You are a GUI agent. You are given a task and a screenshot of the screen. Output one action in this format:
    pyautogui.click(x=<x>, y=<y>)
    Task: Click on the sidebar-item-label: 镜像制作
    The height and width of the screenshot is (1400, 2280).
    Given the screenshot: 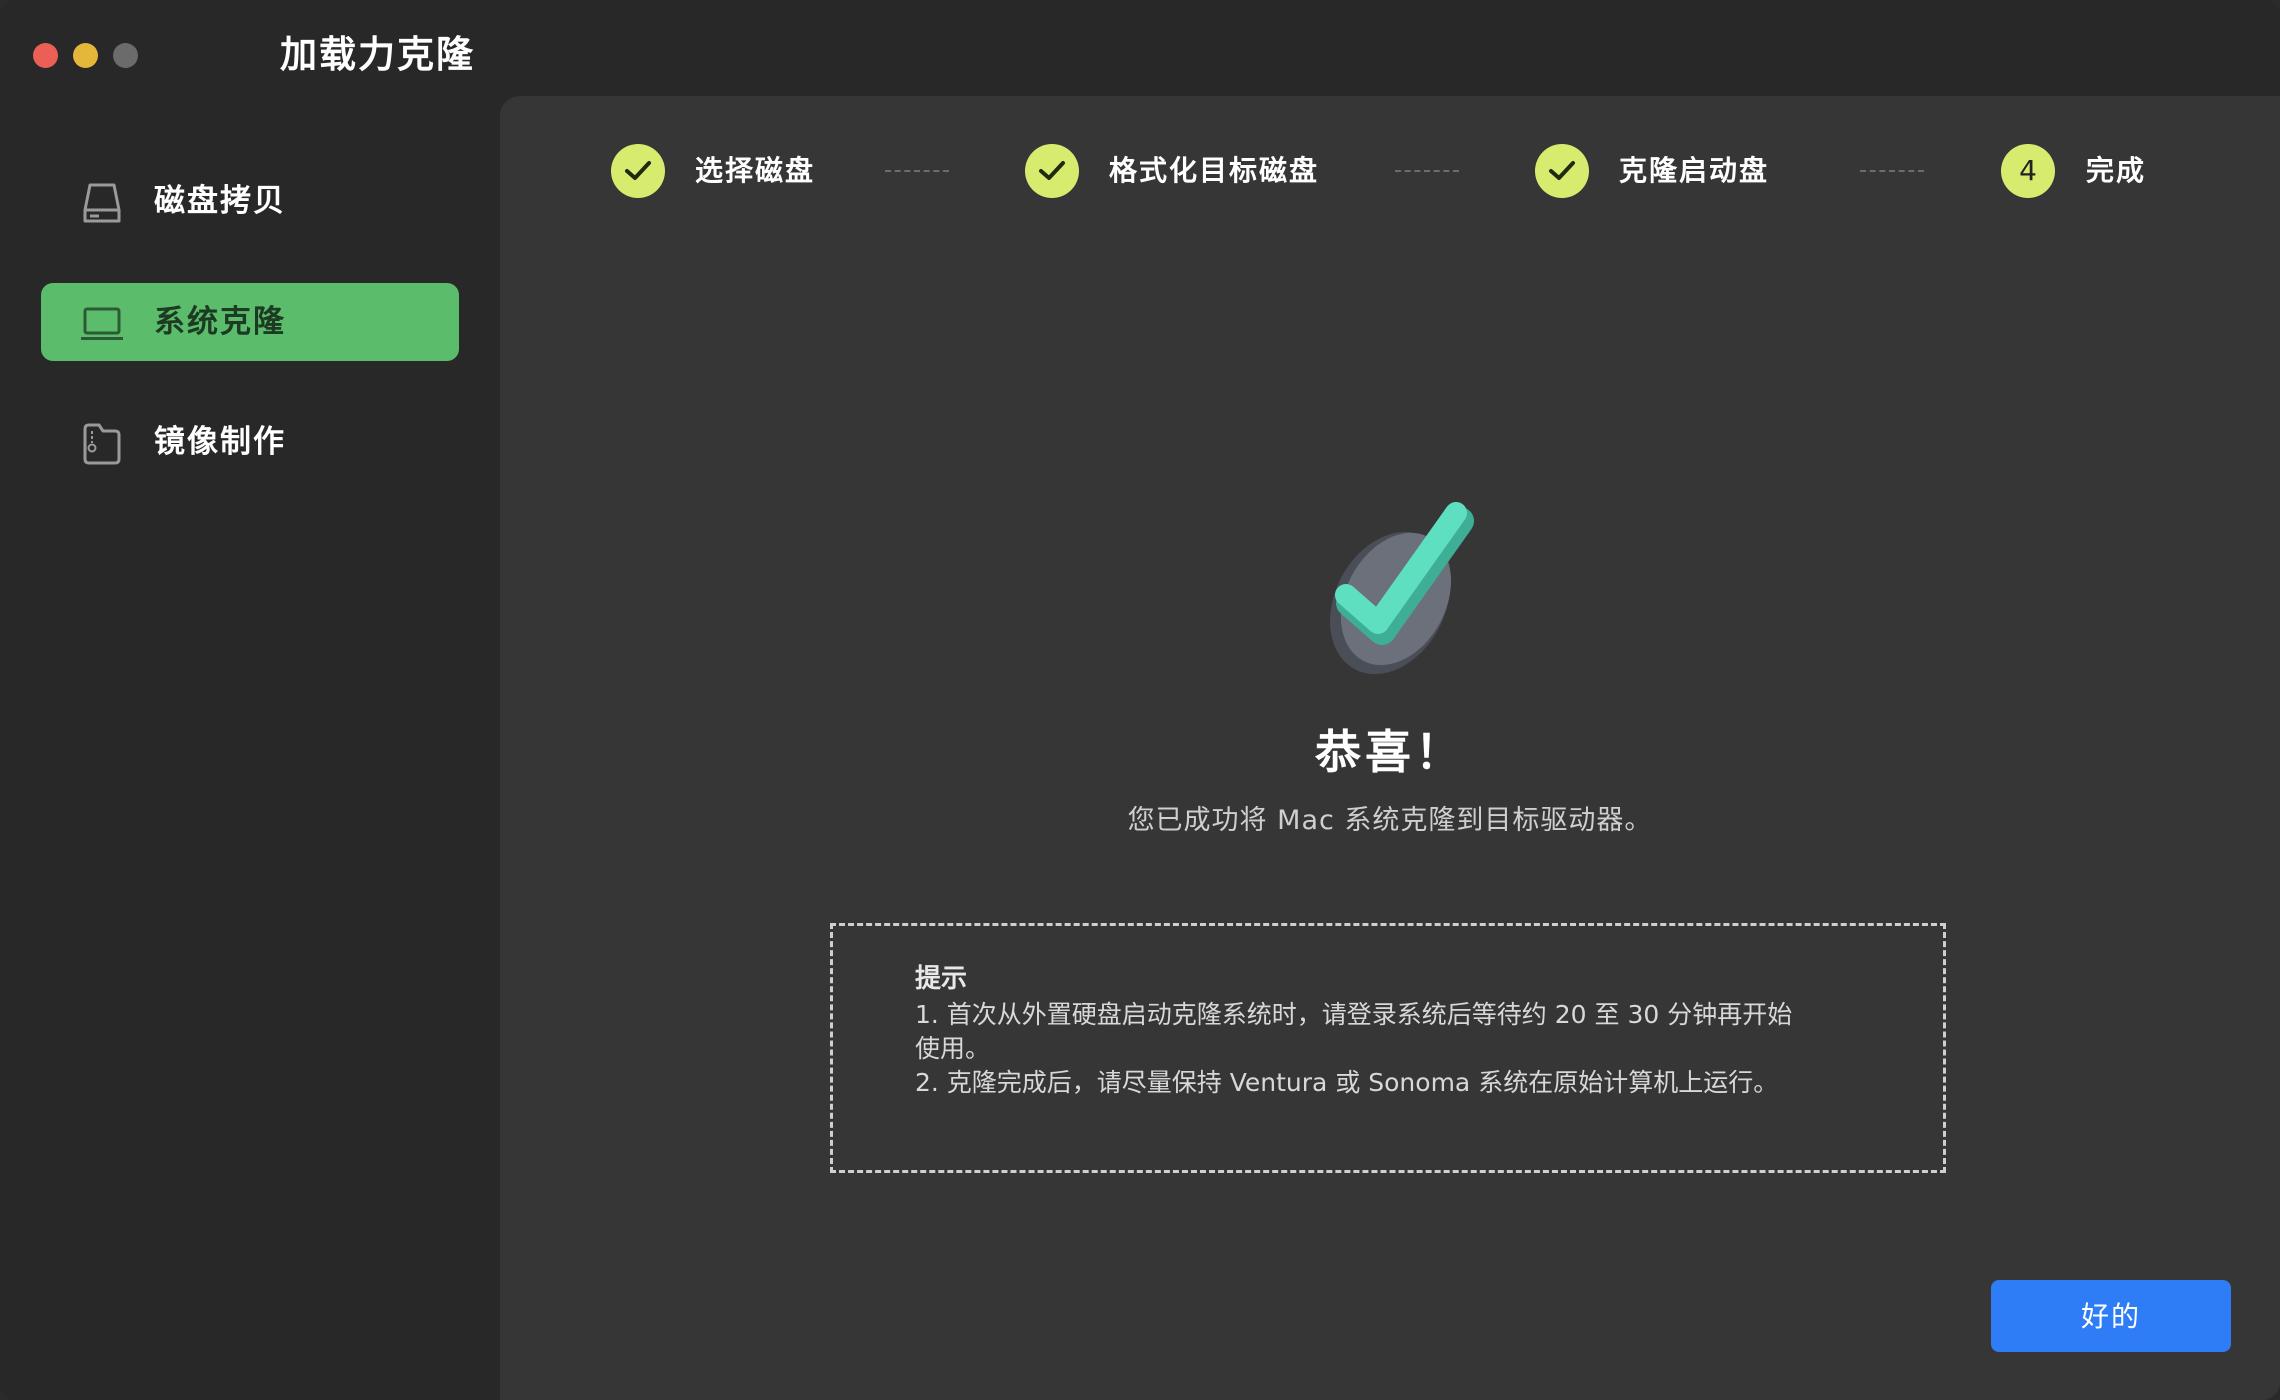 What is the action you would take?
    pyautogui.click(x=220, y=442)
    